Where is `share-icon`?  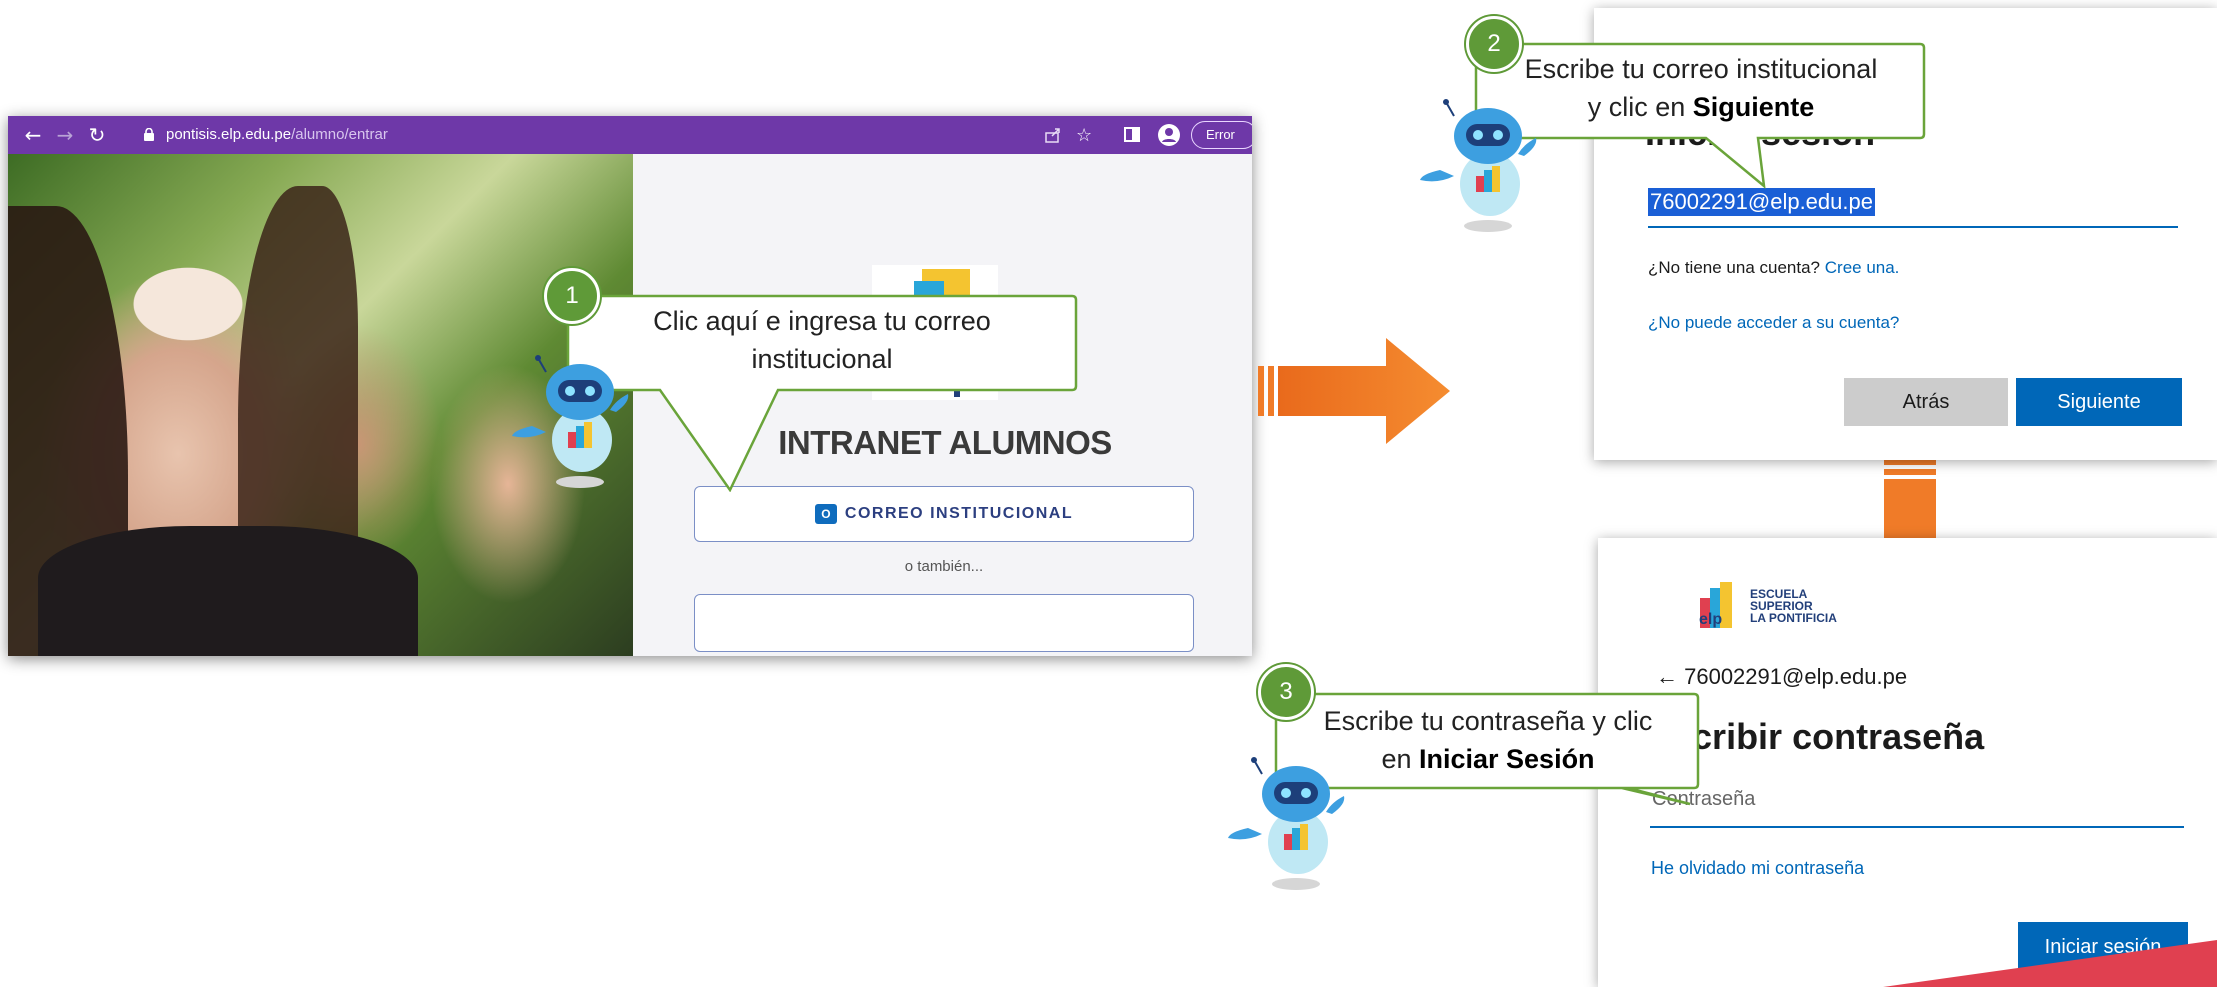 share-icon is located at coordinates (1053, 137).